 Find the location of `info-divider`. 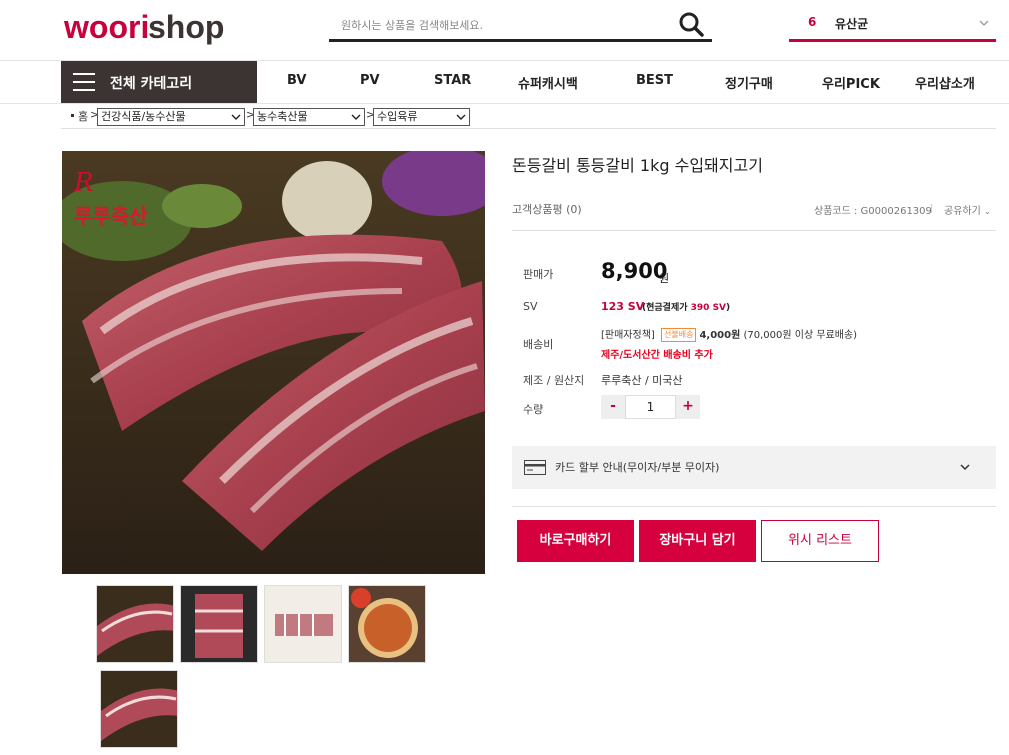

info-divider is located at coordinates (754, 230).